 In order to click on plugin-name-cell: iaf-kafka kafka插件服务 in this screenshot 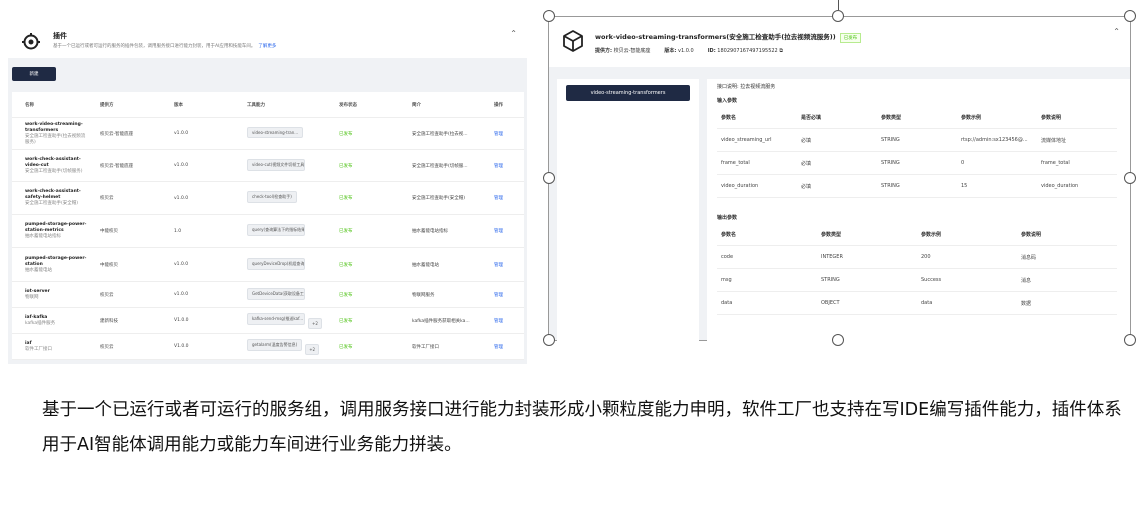, I will do `click(49, 321)`.